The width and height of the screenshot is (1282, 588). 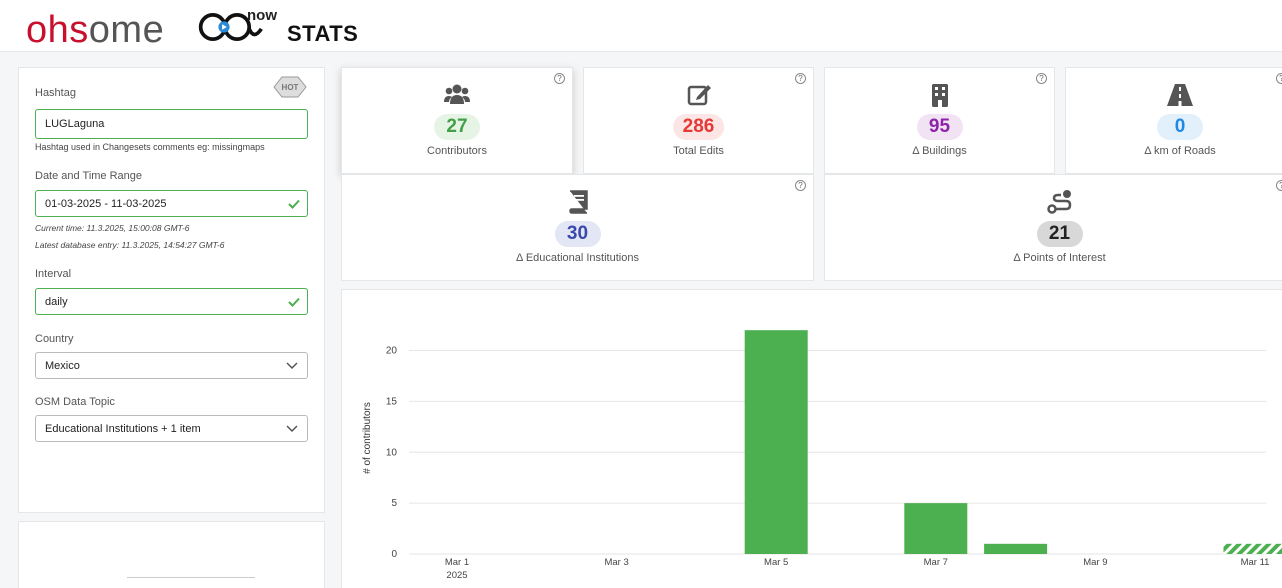 I want to click on hot-logo-icon: HOT, so click(x=290, y=87).